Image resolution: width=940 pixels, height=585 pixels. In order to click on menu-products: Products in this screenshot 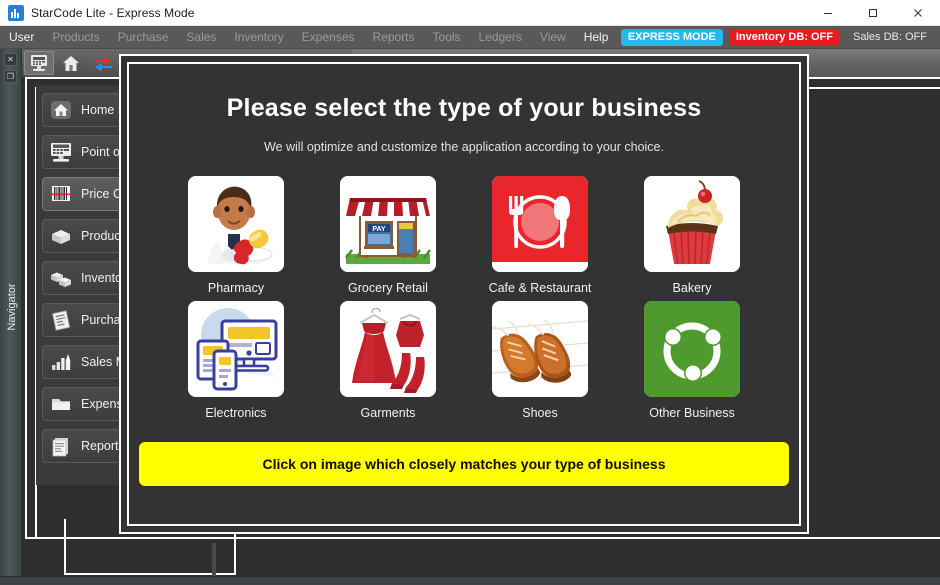, I will do `click(75, 37)`.